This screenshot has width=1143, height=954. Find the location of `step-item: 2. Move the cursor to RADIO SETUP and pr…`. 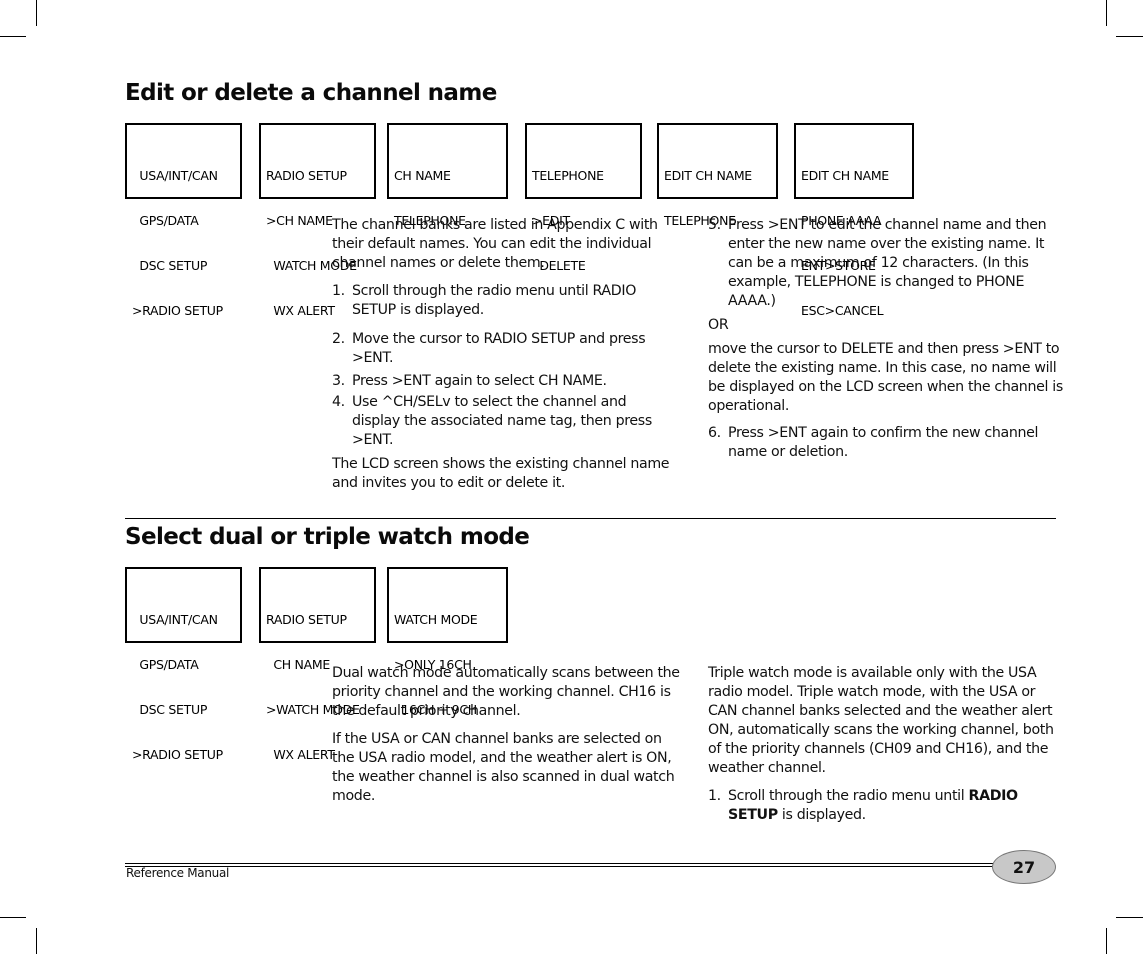

step-item: 2. Move the cursor to RADIO SETUP and pr… is located at coordinates (504, 349).